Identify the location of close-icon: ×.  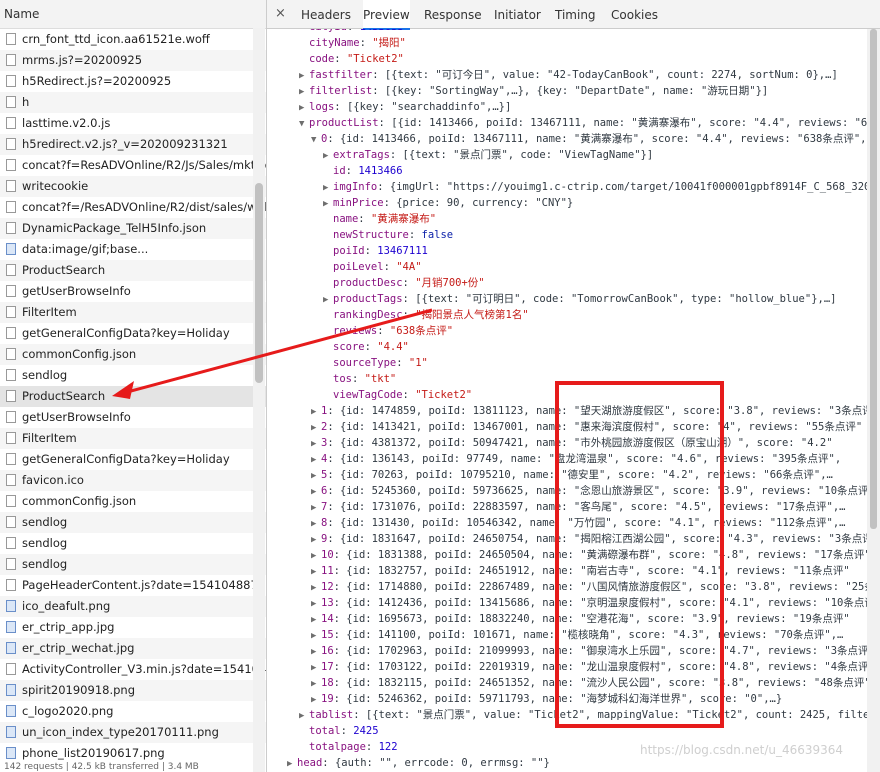
(280, 13).